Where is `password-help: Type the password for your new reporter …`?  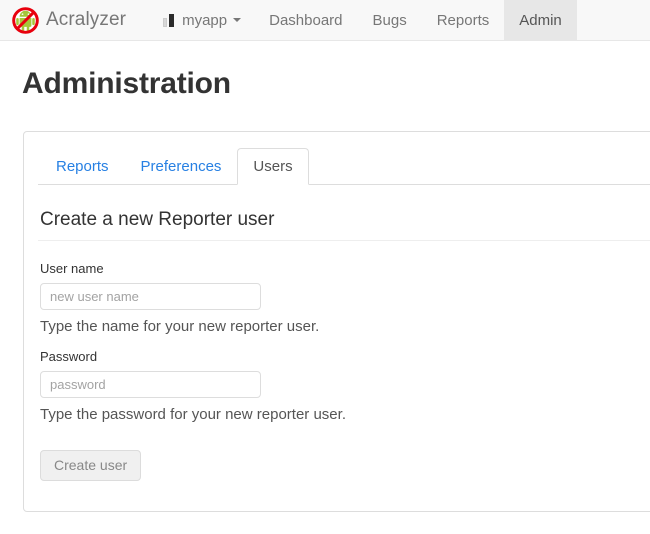
password-help: Type the password for your new reporter … is located at coordinates (193, 414).